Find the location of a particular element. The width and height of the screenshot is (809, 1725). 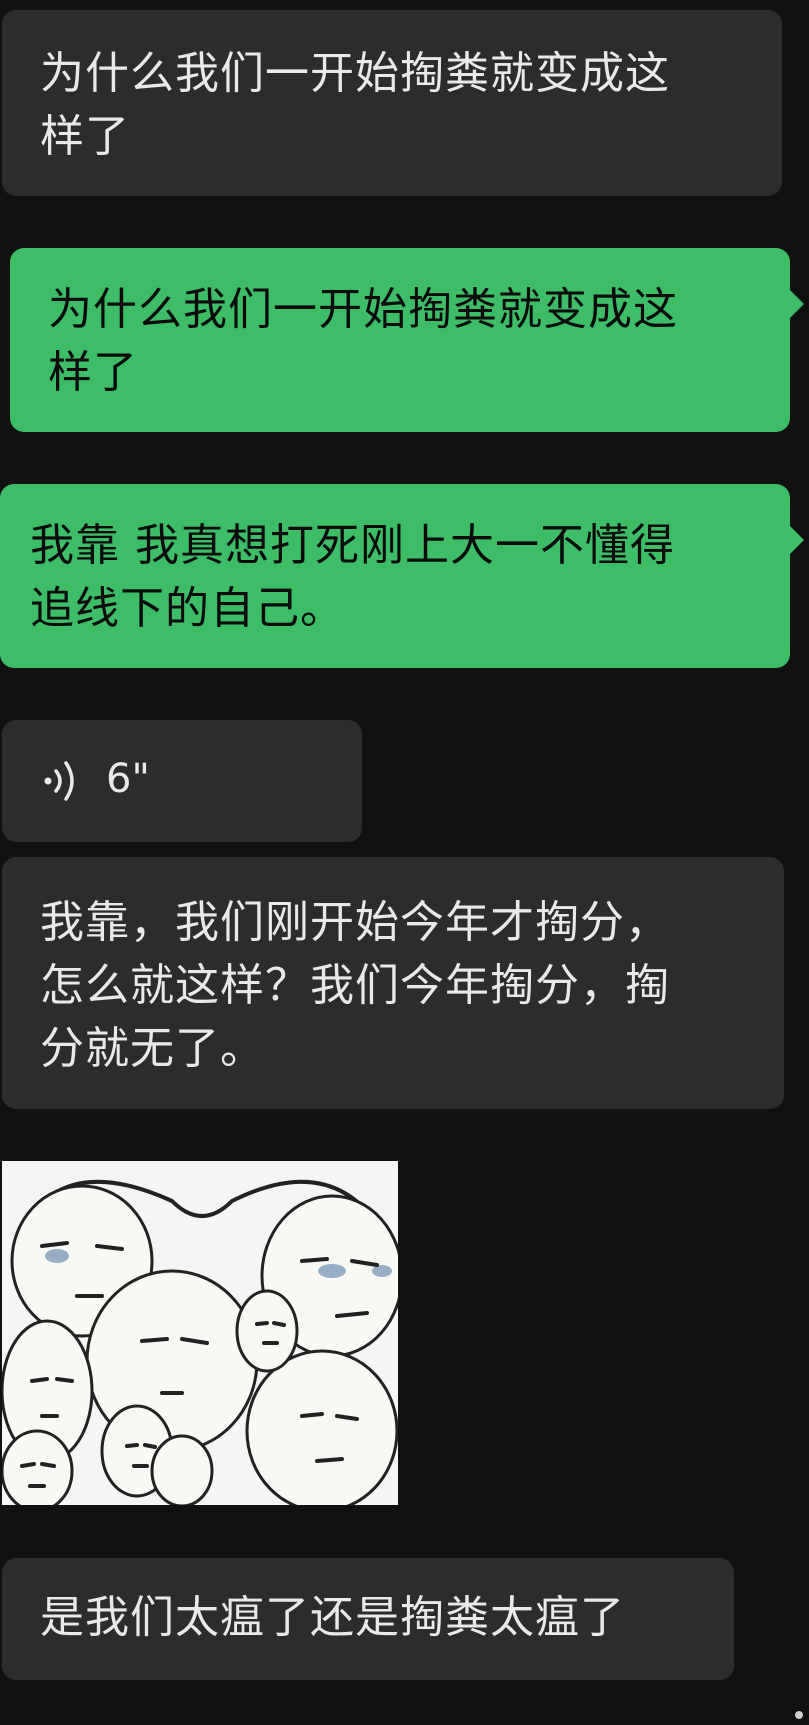

received-message-bubble: 是我们太瘟了还是掏粪太瘟了 is located at coordinates (368, 1619).